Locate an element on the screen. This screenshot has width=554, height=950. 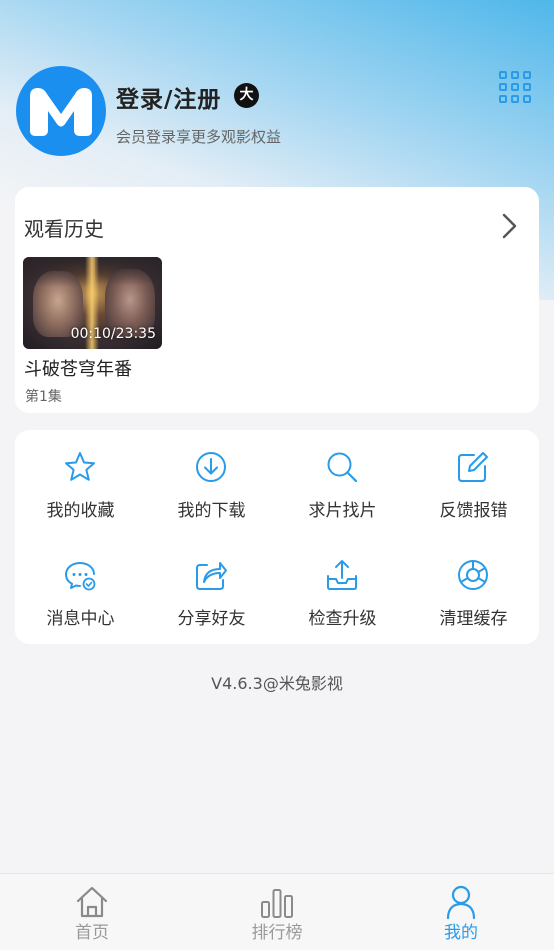
menu-item-clear-cache: 清理缓存 is located at coordinates (473, 588).